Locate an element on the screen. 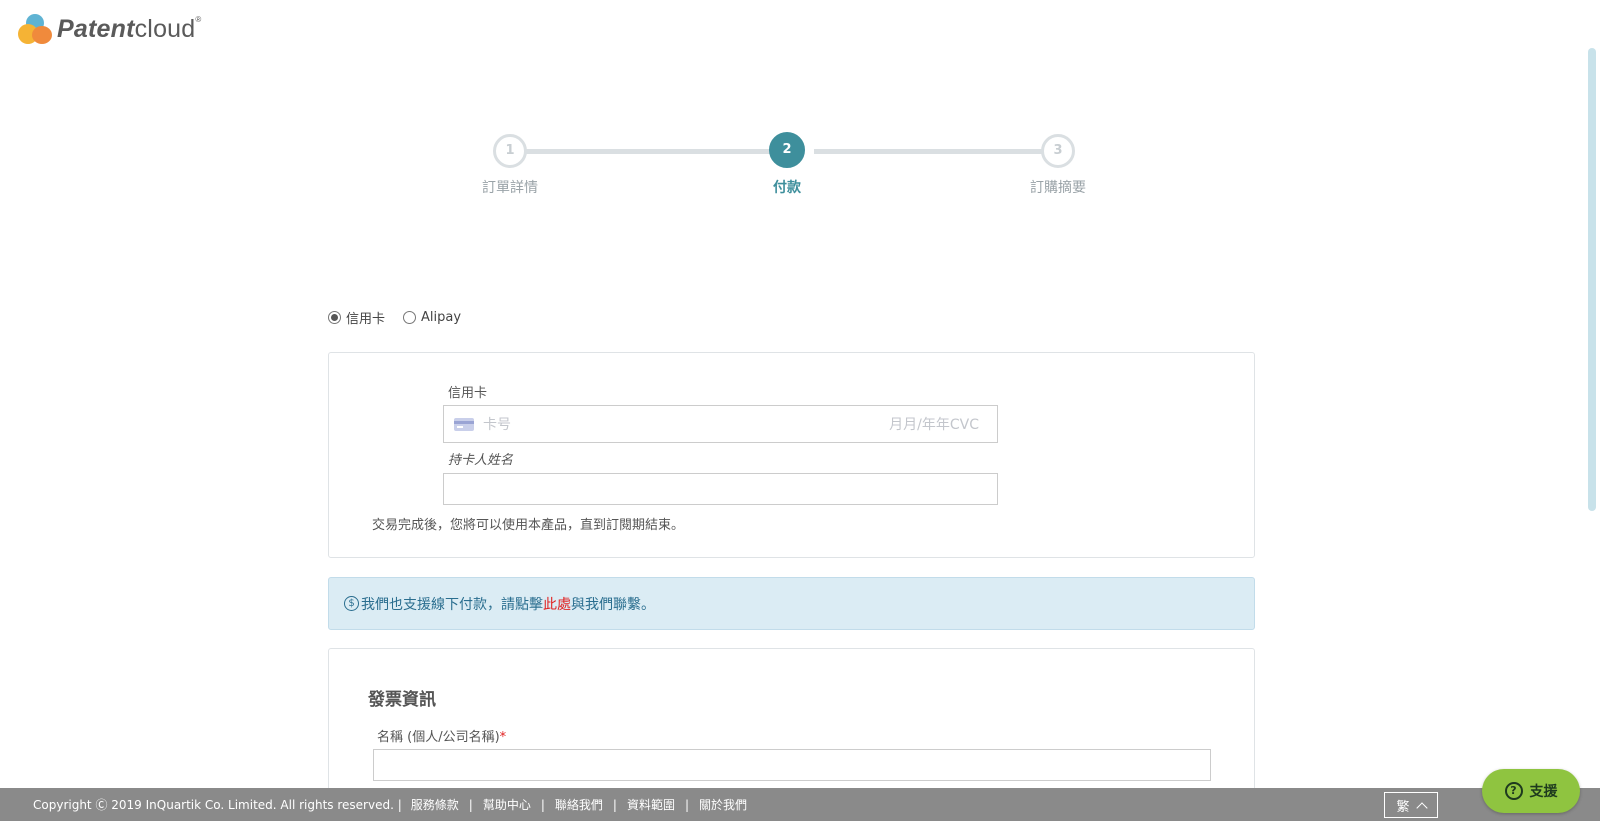  credit-card-icon is located at coordinates (464, 424).